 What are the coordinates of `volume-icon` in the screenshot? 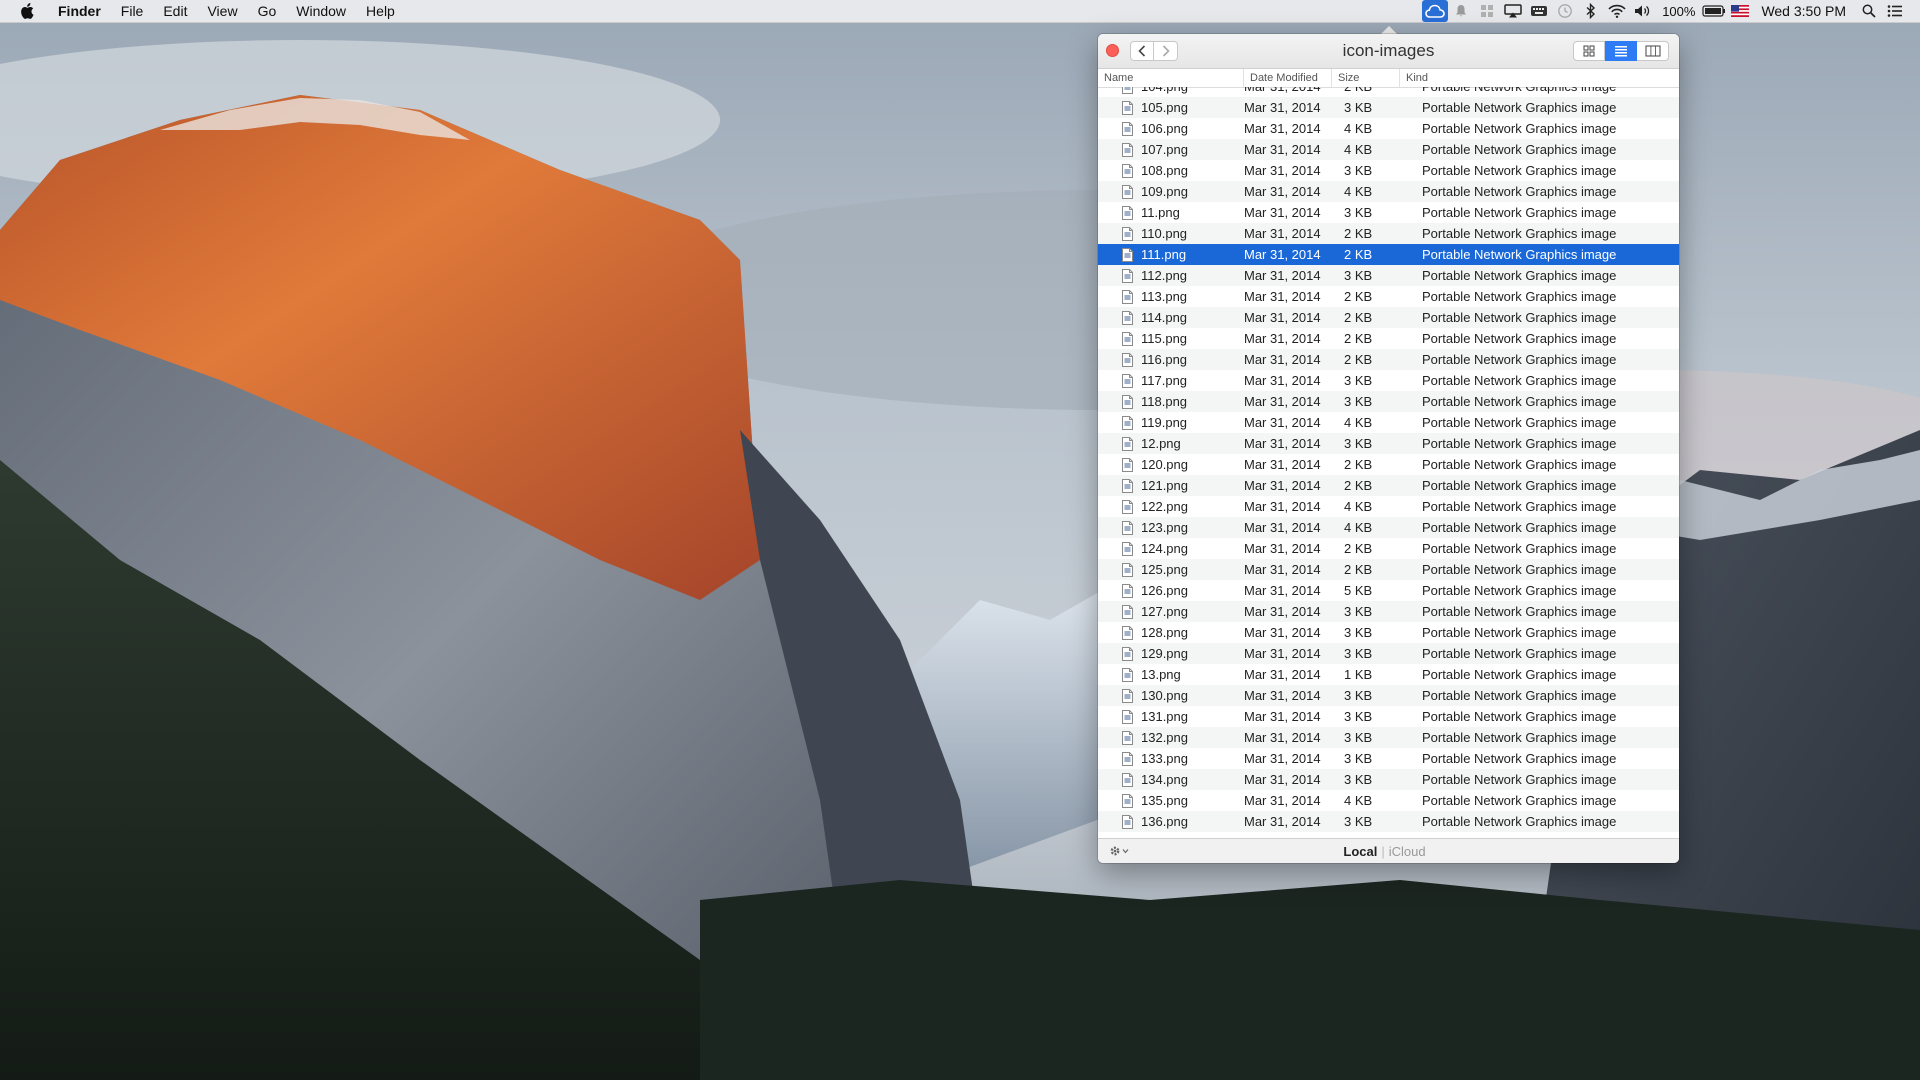 It's located at (1643, 11).